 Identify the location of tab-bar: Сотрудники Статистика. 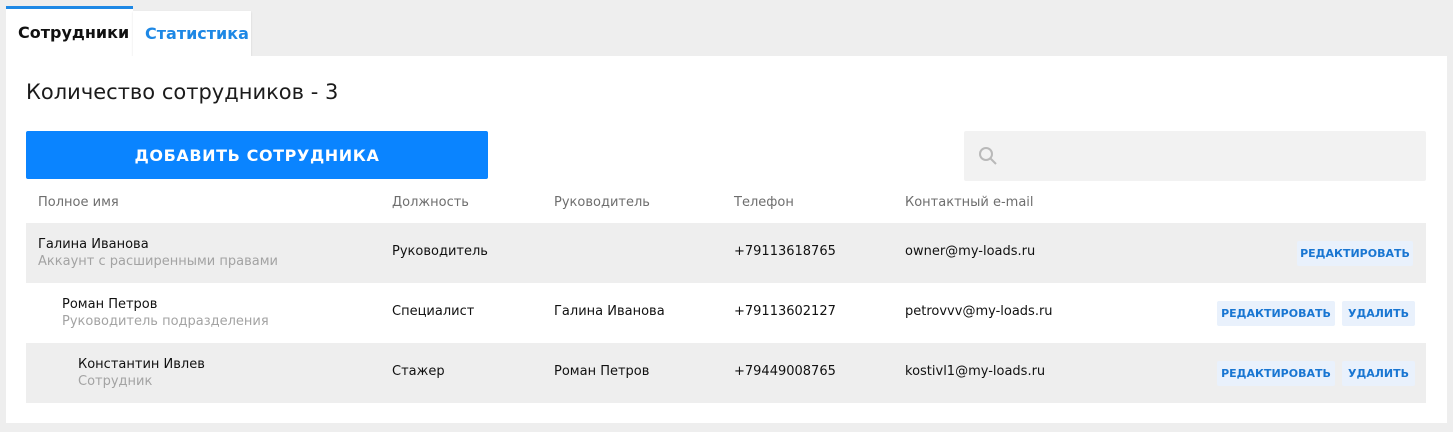
(128, 31).